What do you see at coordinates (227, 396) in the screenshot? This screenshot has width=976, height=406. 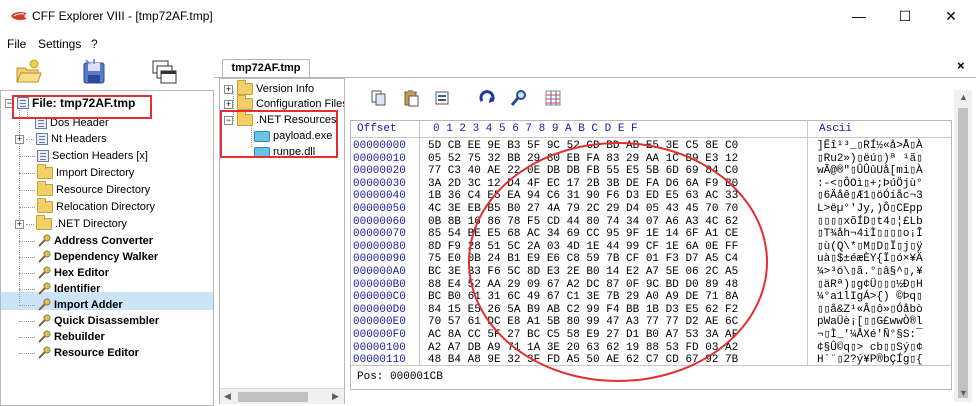 I see `scroll-left-icon: ◀` at bounding box center [227, 396].